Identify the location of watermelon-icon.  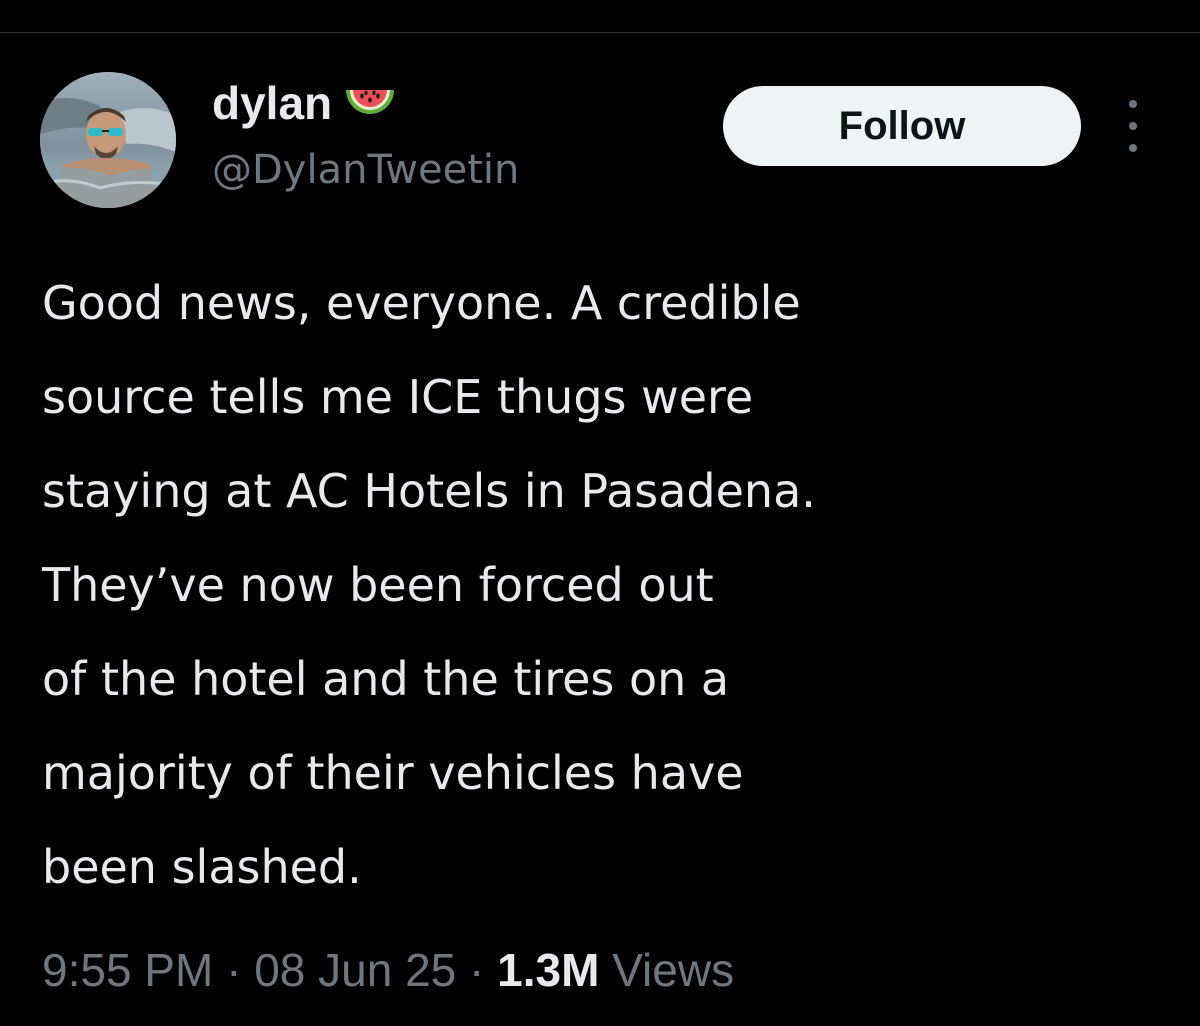
(370, 106).